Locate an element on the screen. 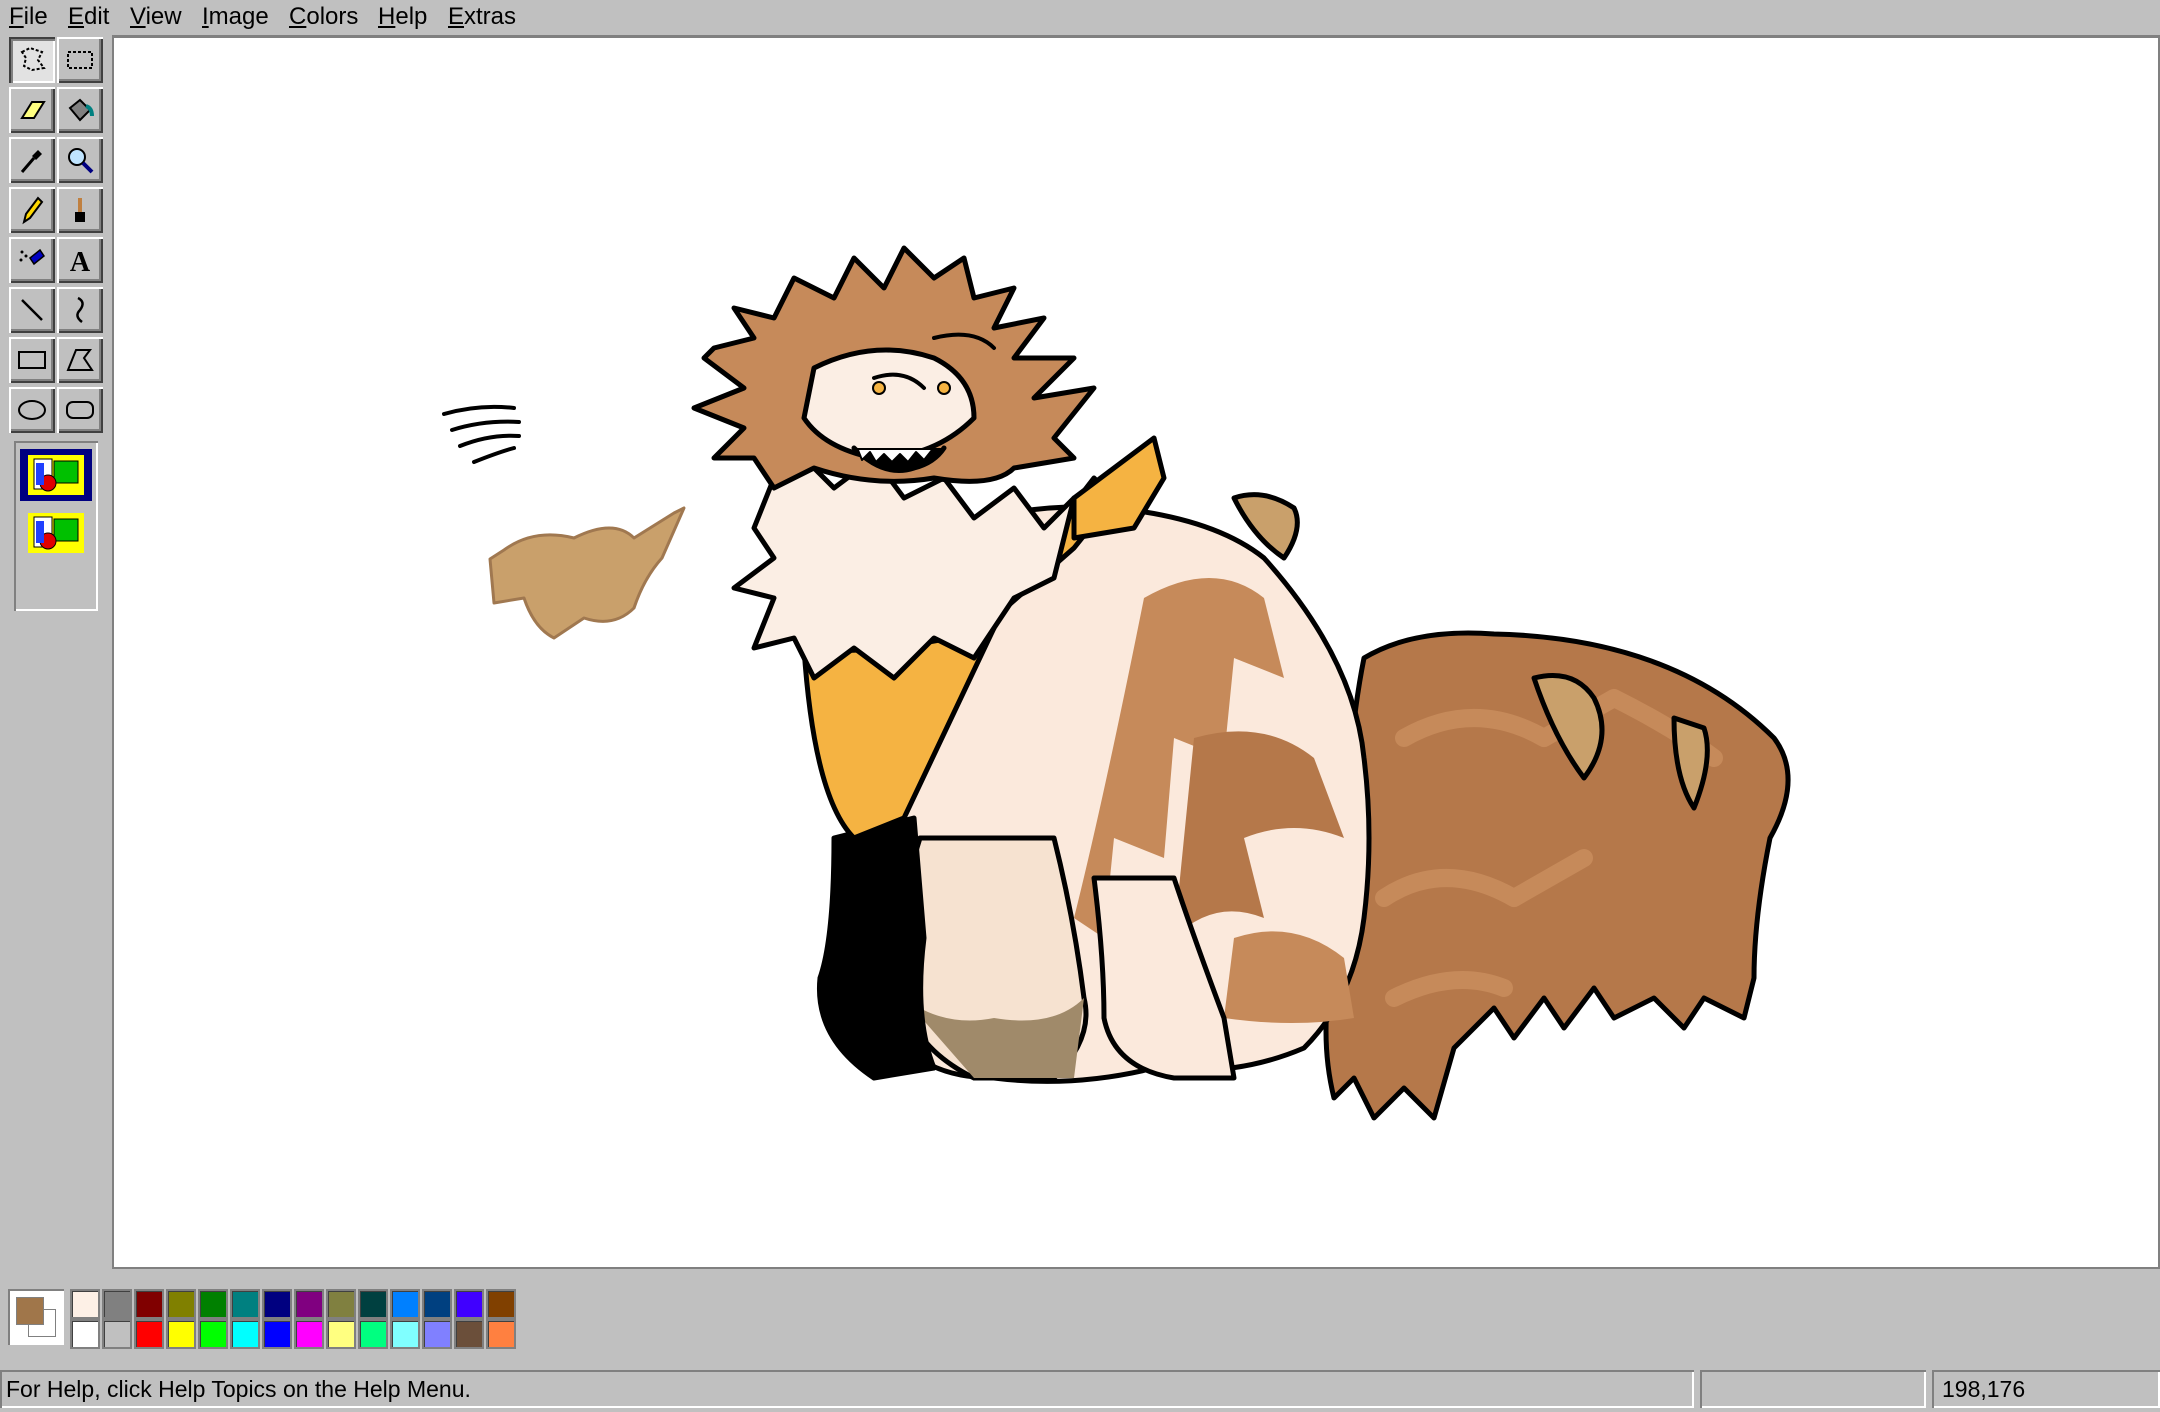 The width and height of the screenshot is (2160, 1412). text-icon: A is located at coordinates (80, 261).